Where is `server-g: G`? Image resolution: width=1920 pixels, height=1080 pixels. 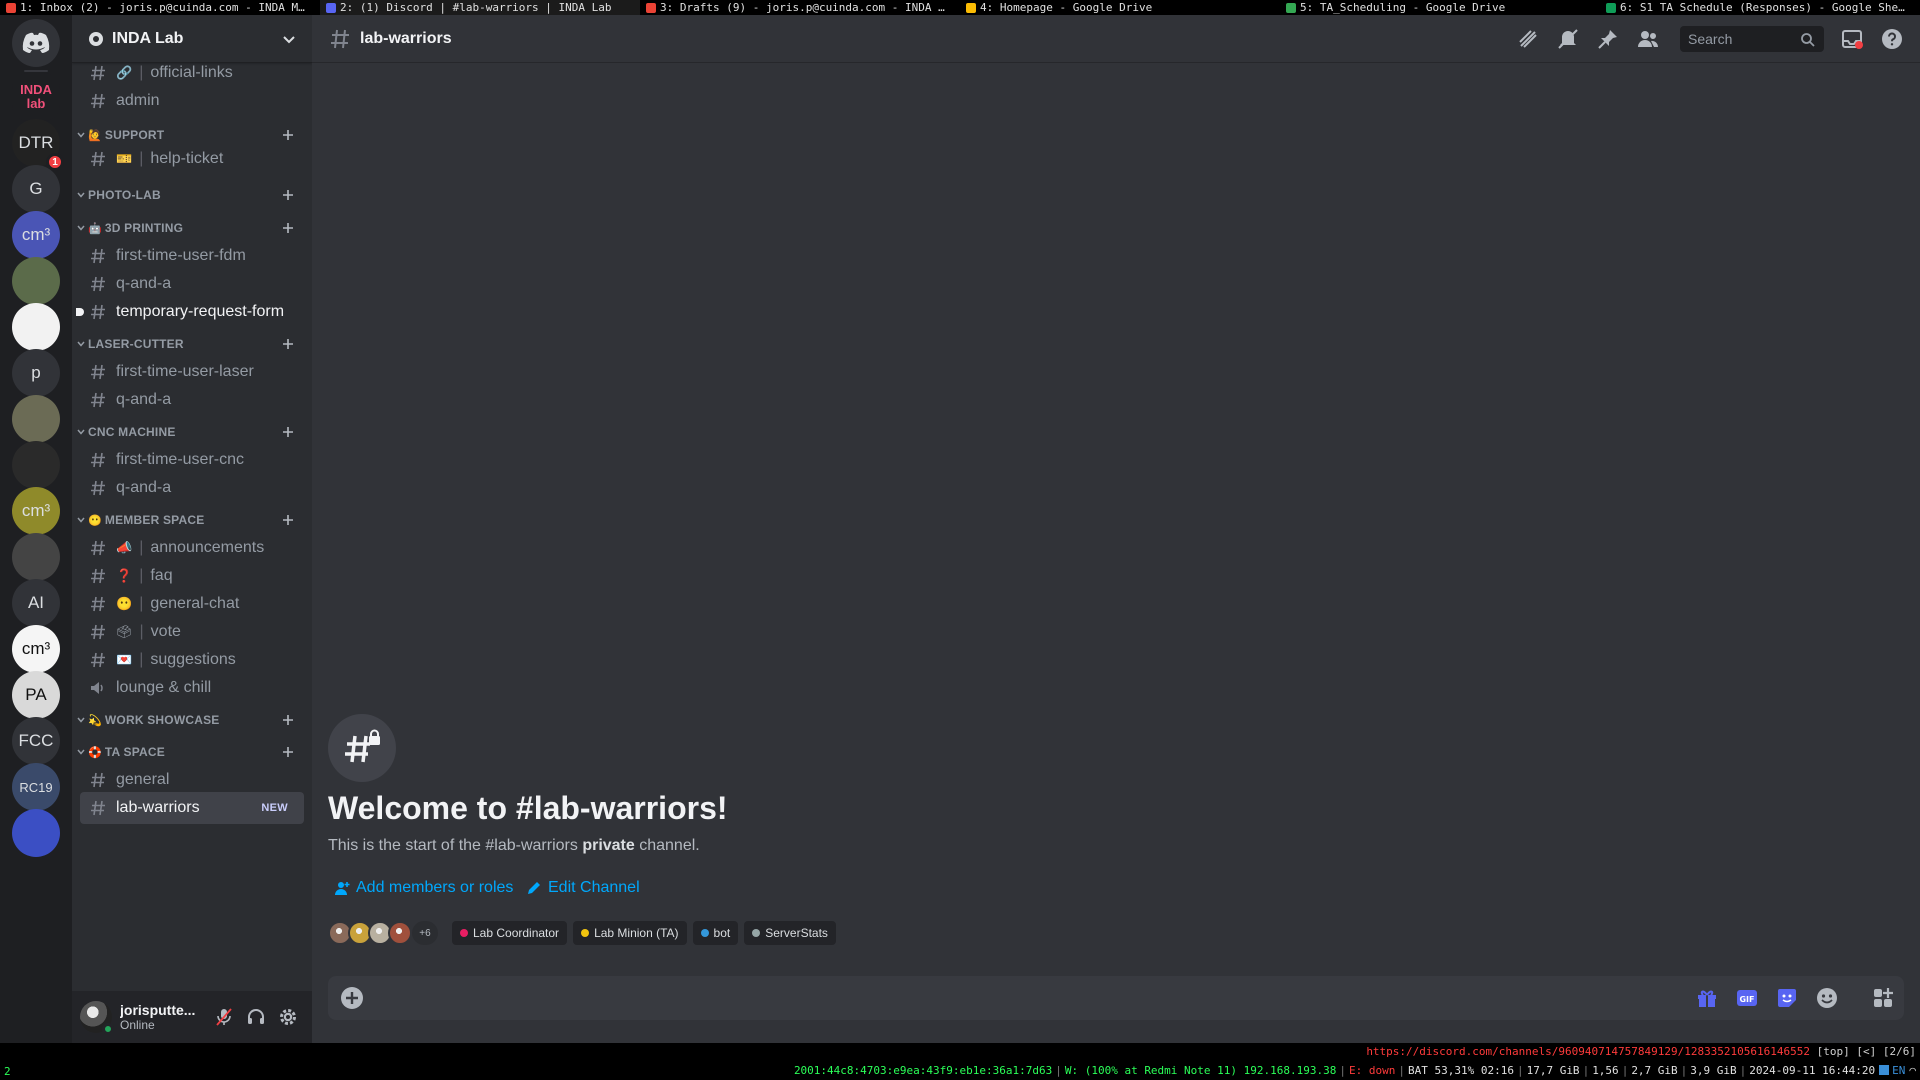
server-g: G is located at coordinates (36, 189).